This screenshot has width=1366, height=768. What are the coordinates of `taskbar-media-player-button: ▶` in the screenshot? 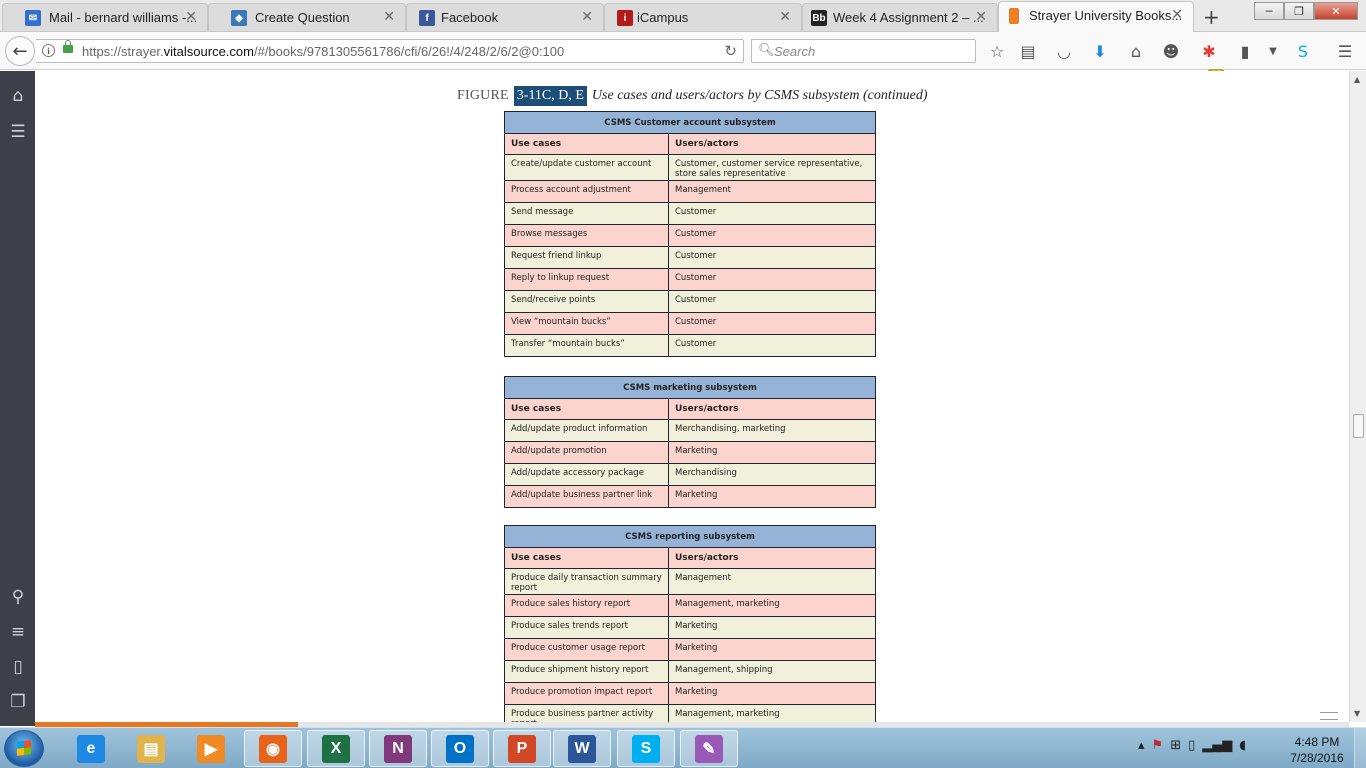 It's located at (211, 748).